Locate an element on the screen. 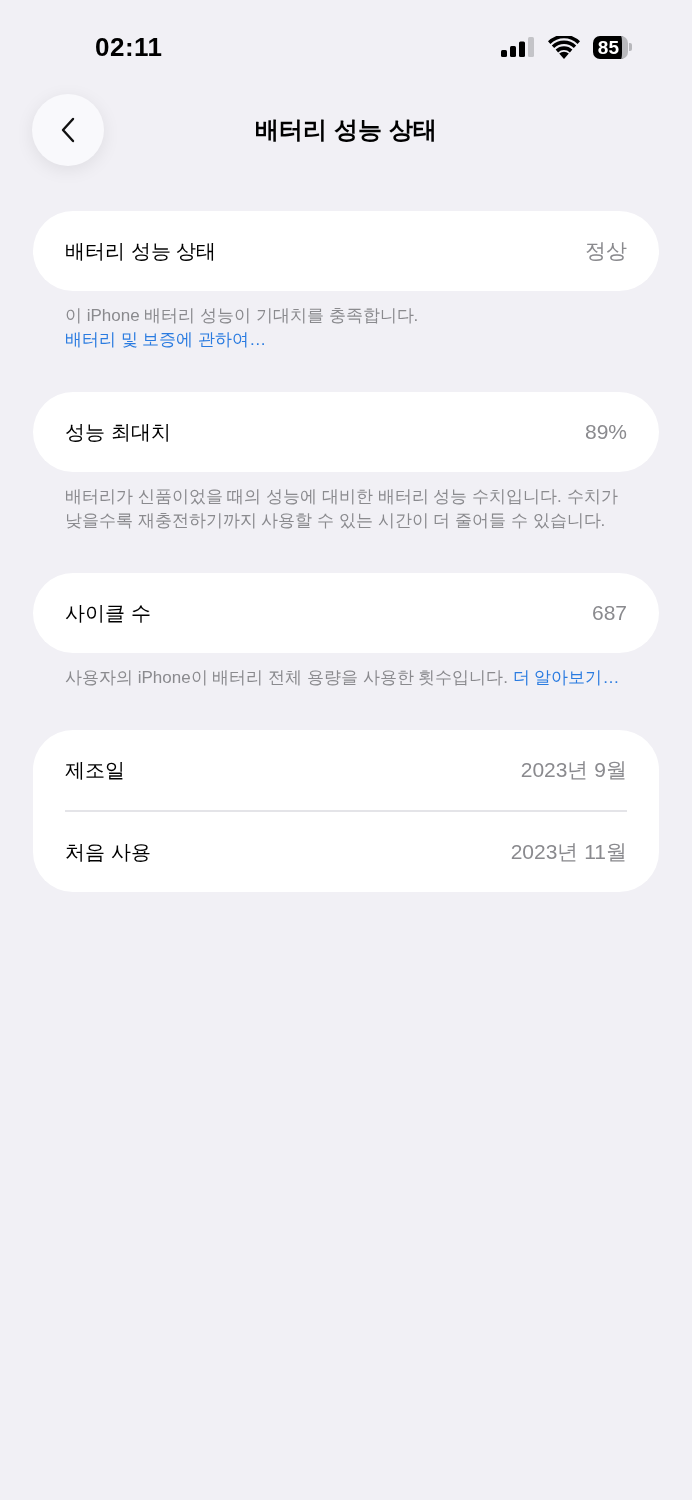 The image size is (692, 1500). row-value: 687 is located at coordinates (609, 613).